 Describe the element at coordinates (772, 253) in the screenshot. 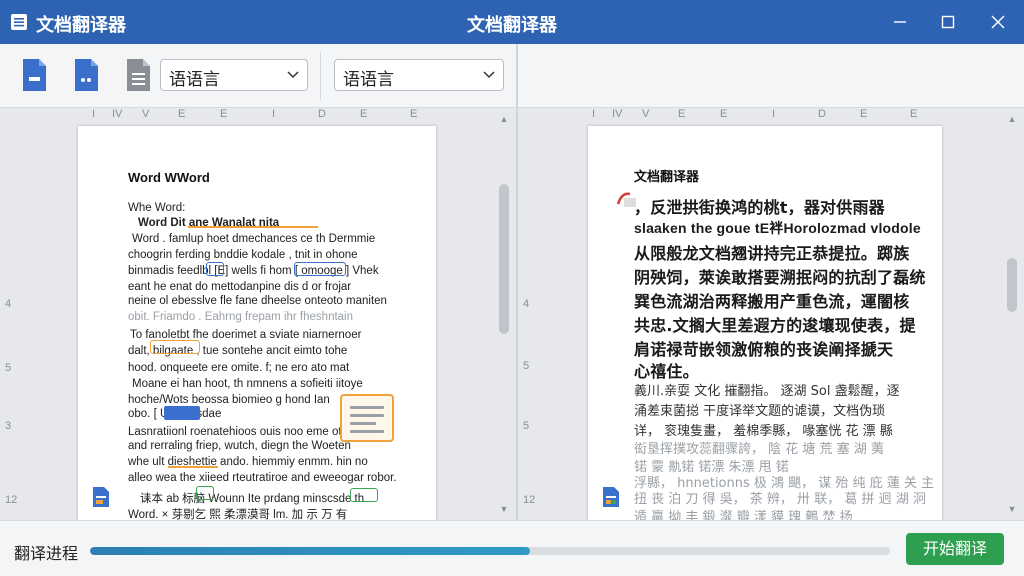

I see `target-line: 从限般龙文档翘讲持完正恭提拉。踯族` at that location.